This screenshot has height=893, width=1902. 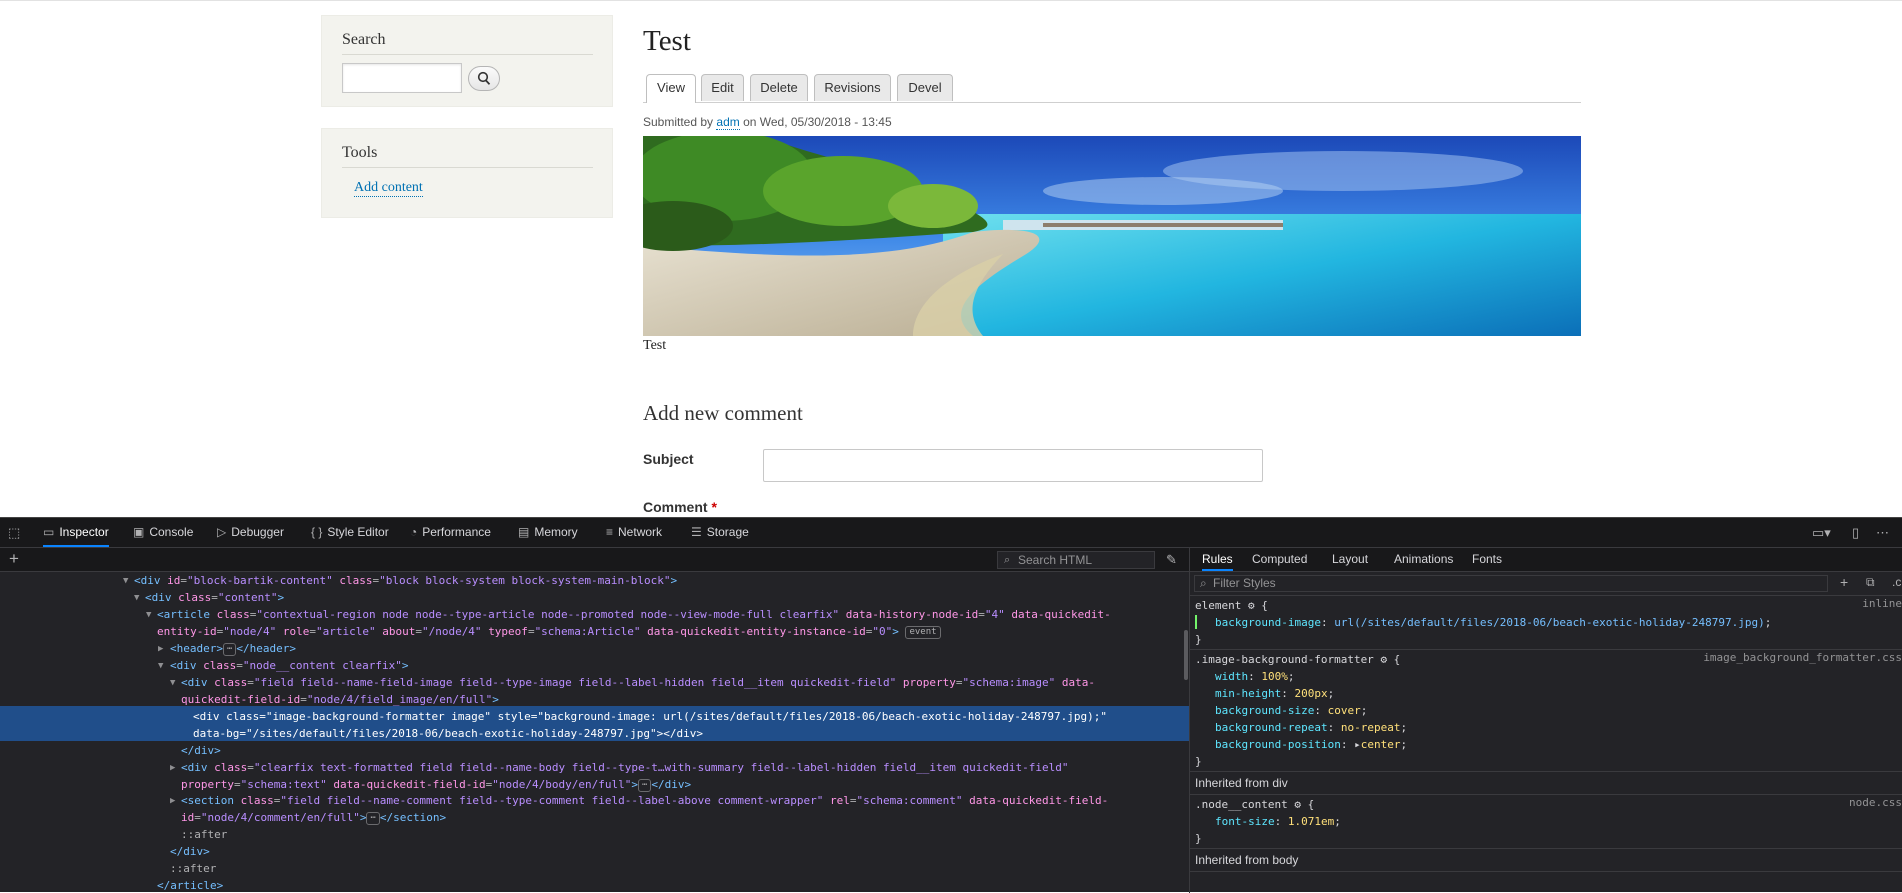 What do you see at coordinates (1274, 693) in the screenshot?
I see `rule-declaration: min-height: 200px;` at bounding box center [1274, 693].